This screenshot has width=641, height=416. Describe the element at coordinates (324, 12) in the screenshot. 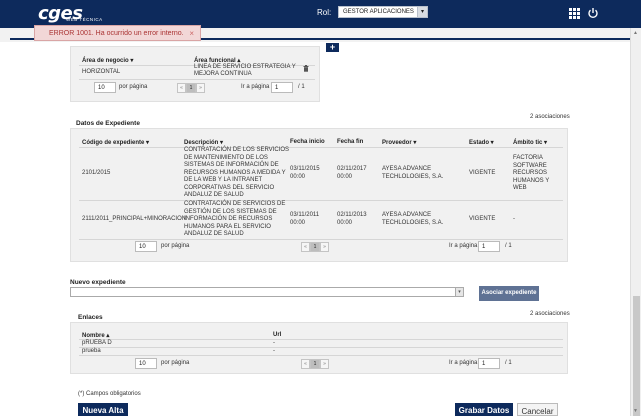

I see `rol-label: Rol:` at that location.